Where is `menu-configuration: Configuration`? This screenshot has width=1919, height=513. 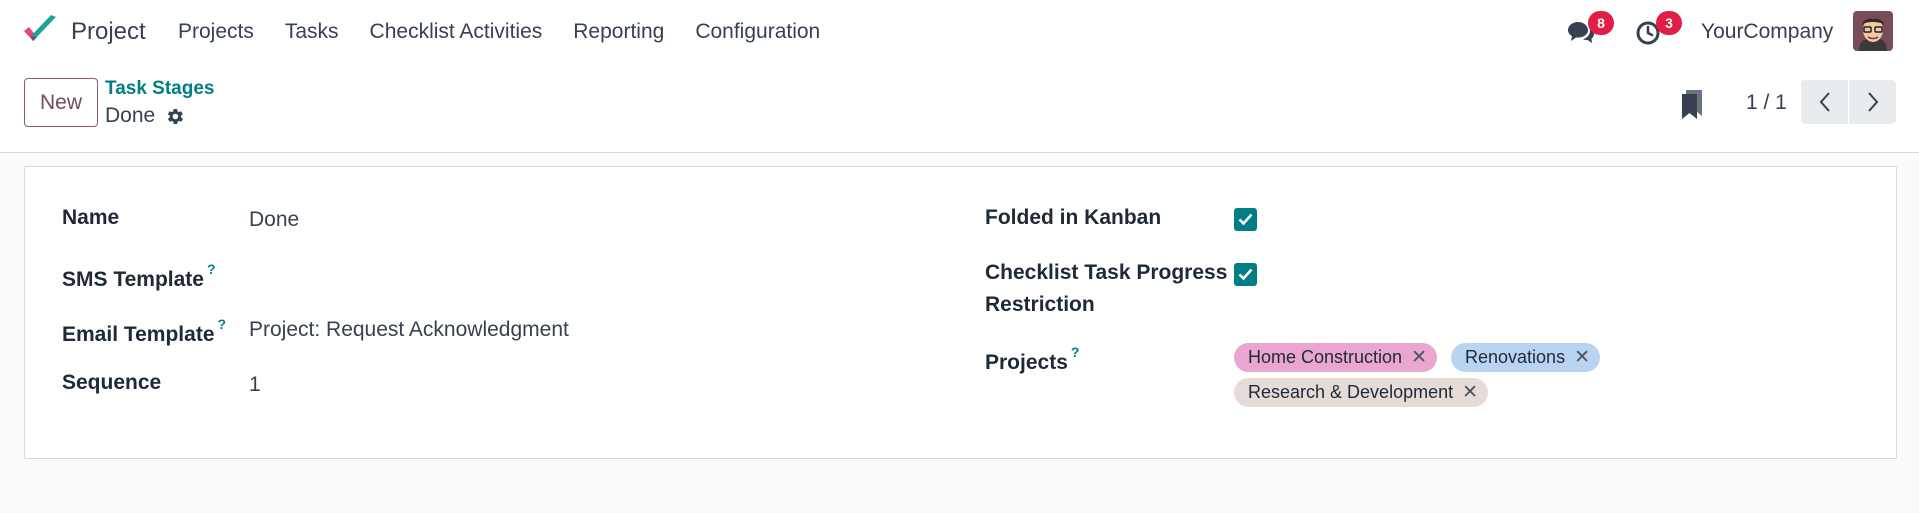 menu-configuration: Configuration is located at coordinates (757, 32).